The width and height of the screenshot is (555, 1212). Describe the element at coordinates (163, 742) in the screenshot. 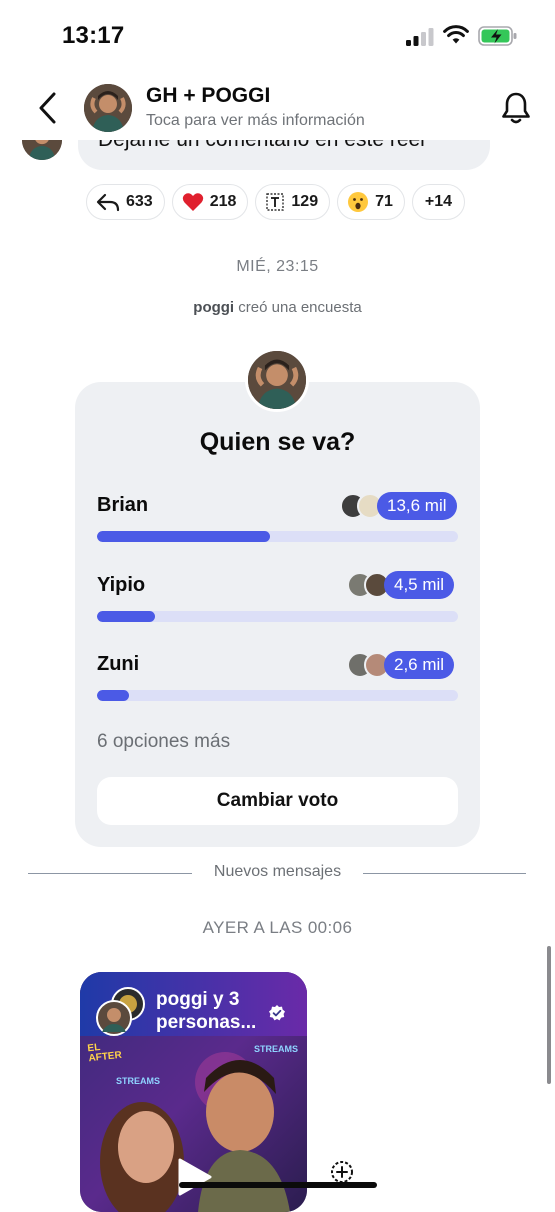

I see `more-options-link: 6 opciones más` at that location.